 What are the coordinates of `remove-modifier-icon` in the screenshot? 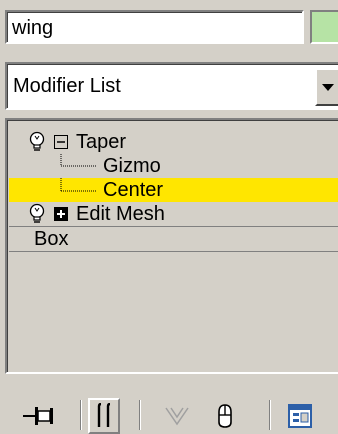 It's located at (225, 416).